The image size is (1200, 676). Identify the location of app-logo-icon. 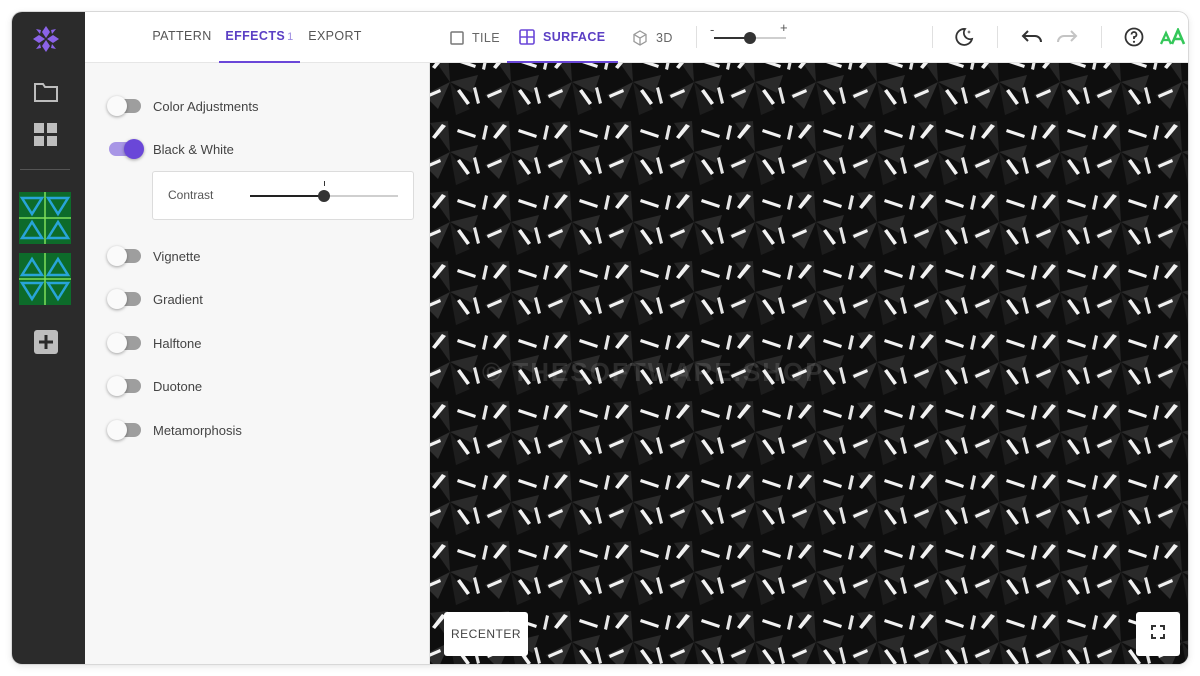
(46, 39).